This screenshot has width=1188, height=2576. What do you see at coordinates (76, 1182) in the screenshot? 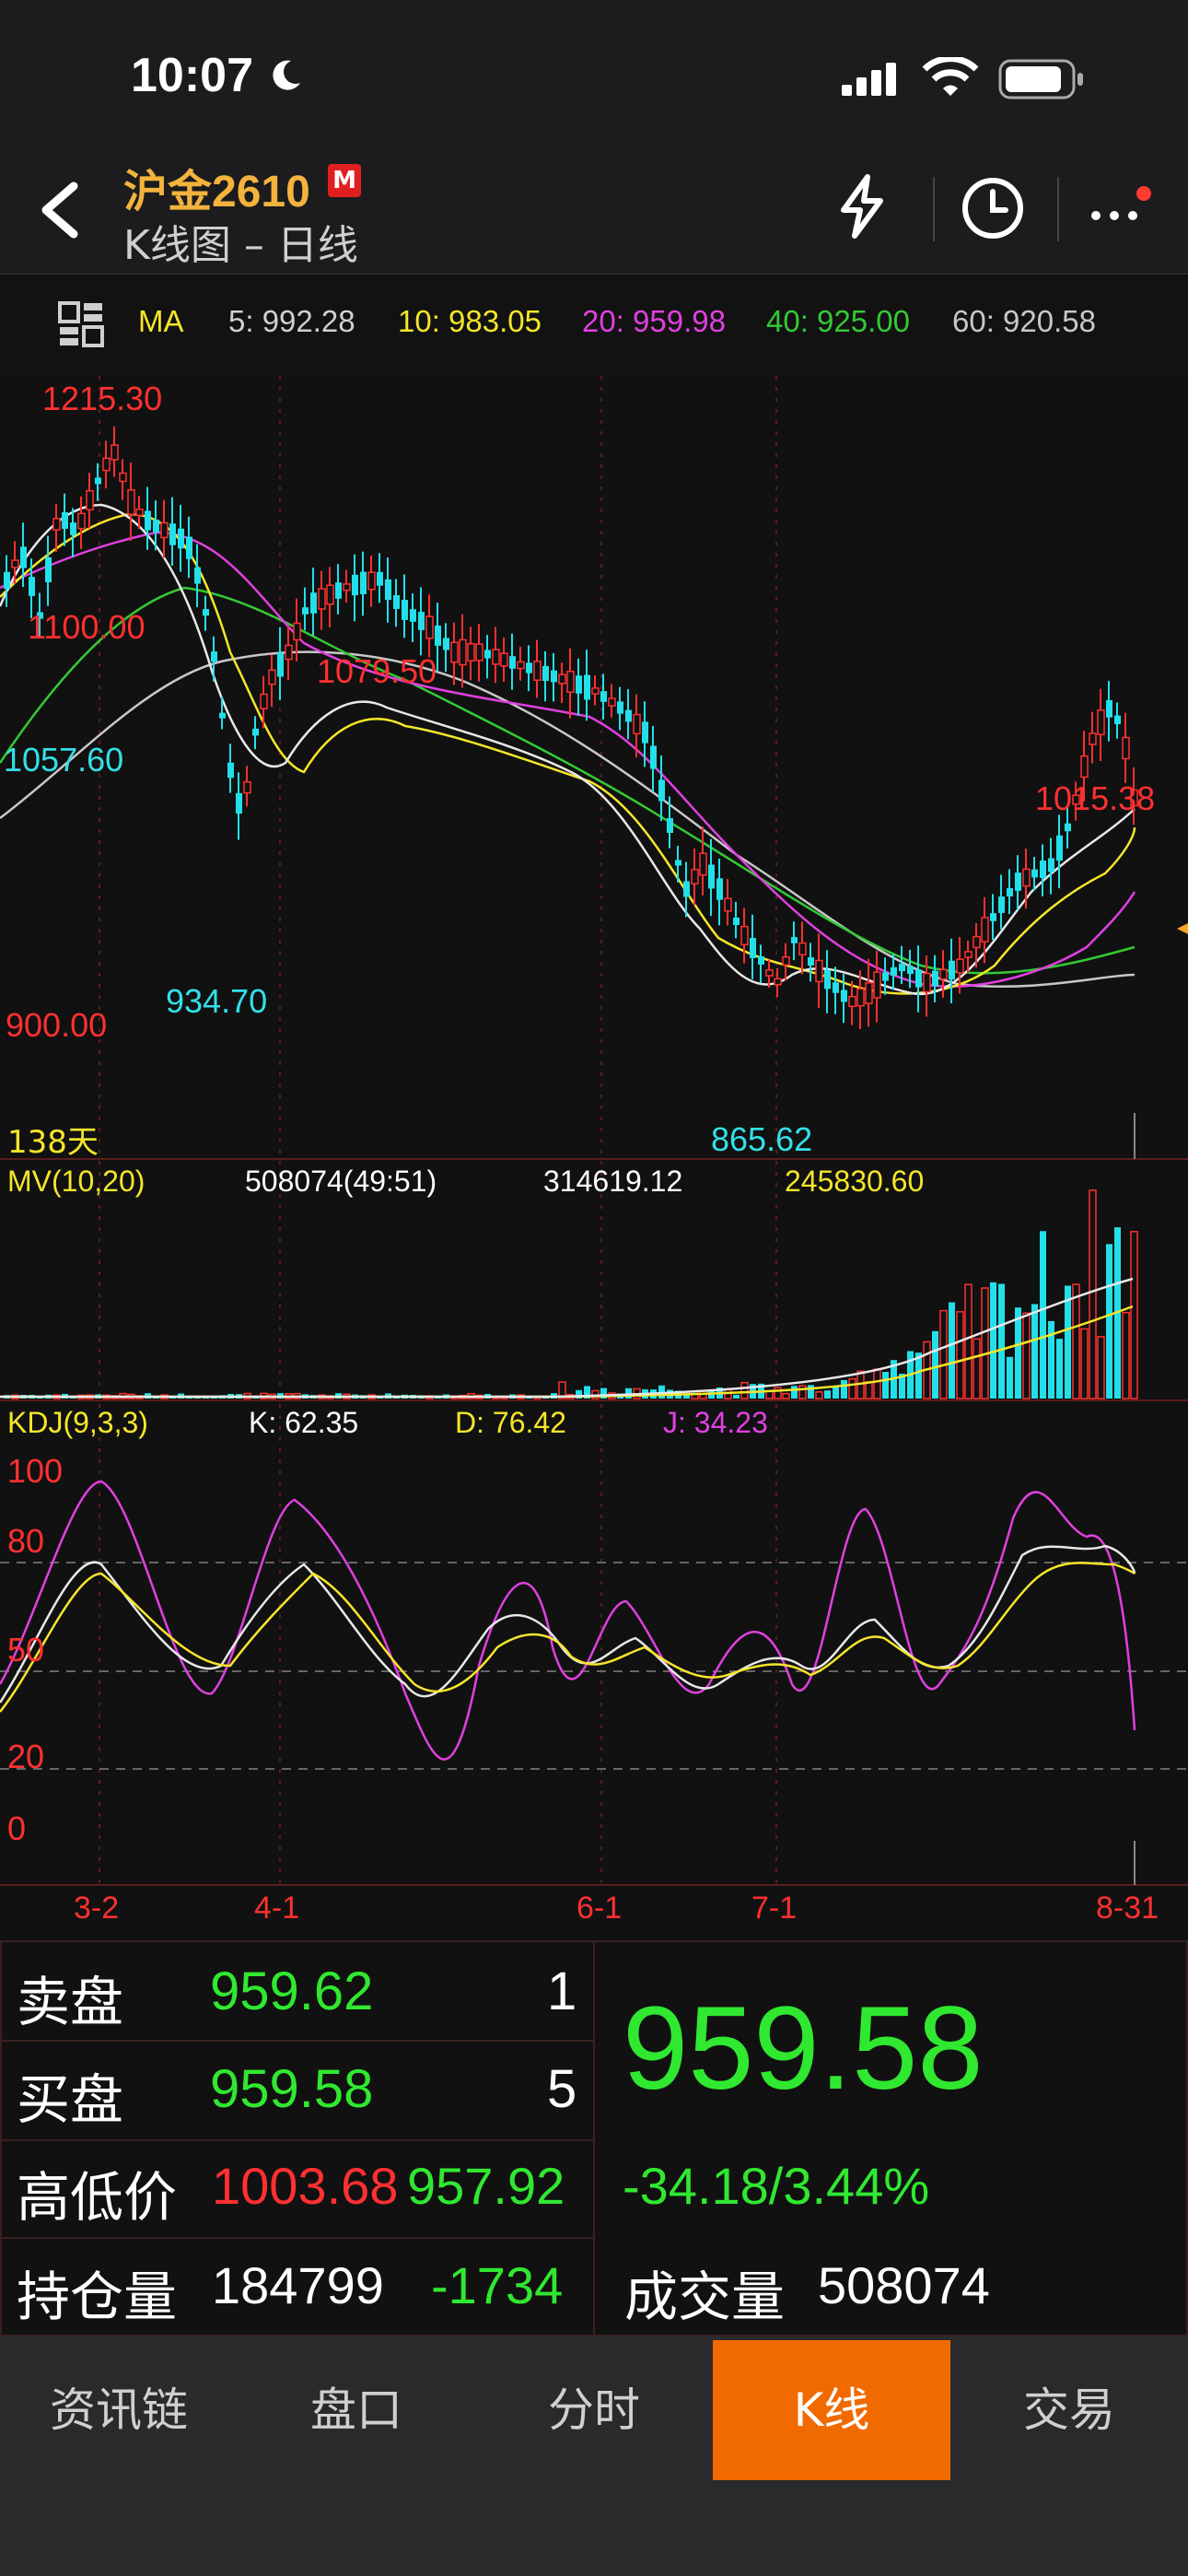
I see `mv-title: MV(10,20)` at bounding box center [76, 1182].